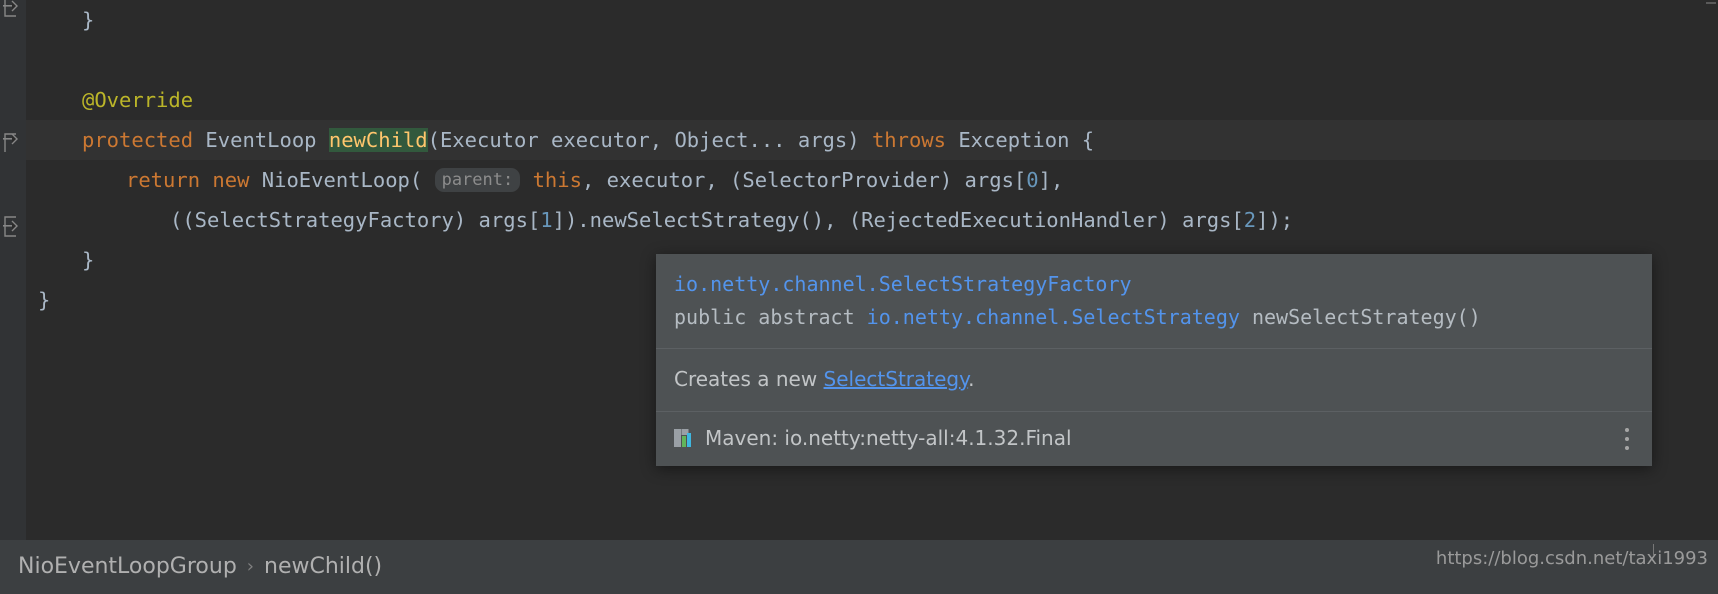 The image size is (1718, 594). I want to click on code-token: return, so click(163, 180).